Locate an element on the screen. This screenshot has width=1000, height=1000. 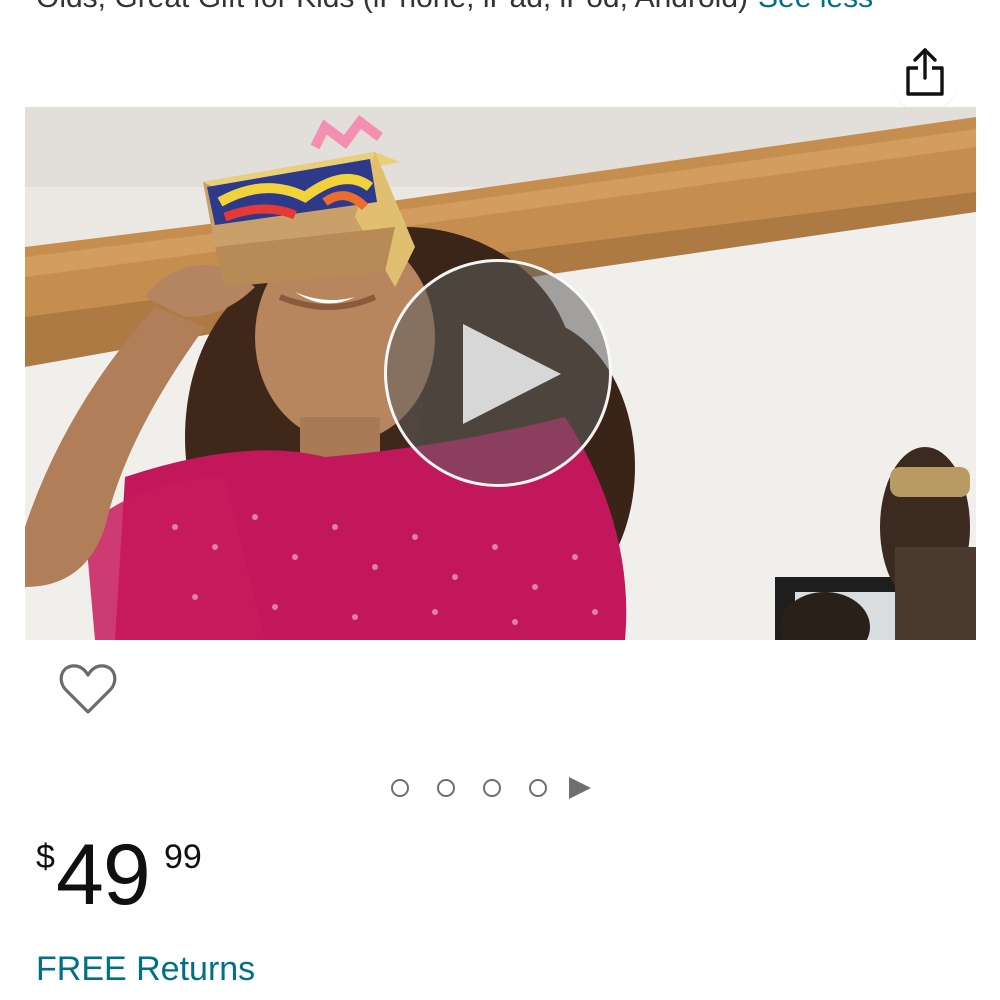
media-carousel-indicators is located at coordinates (491, 788).